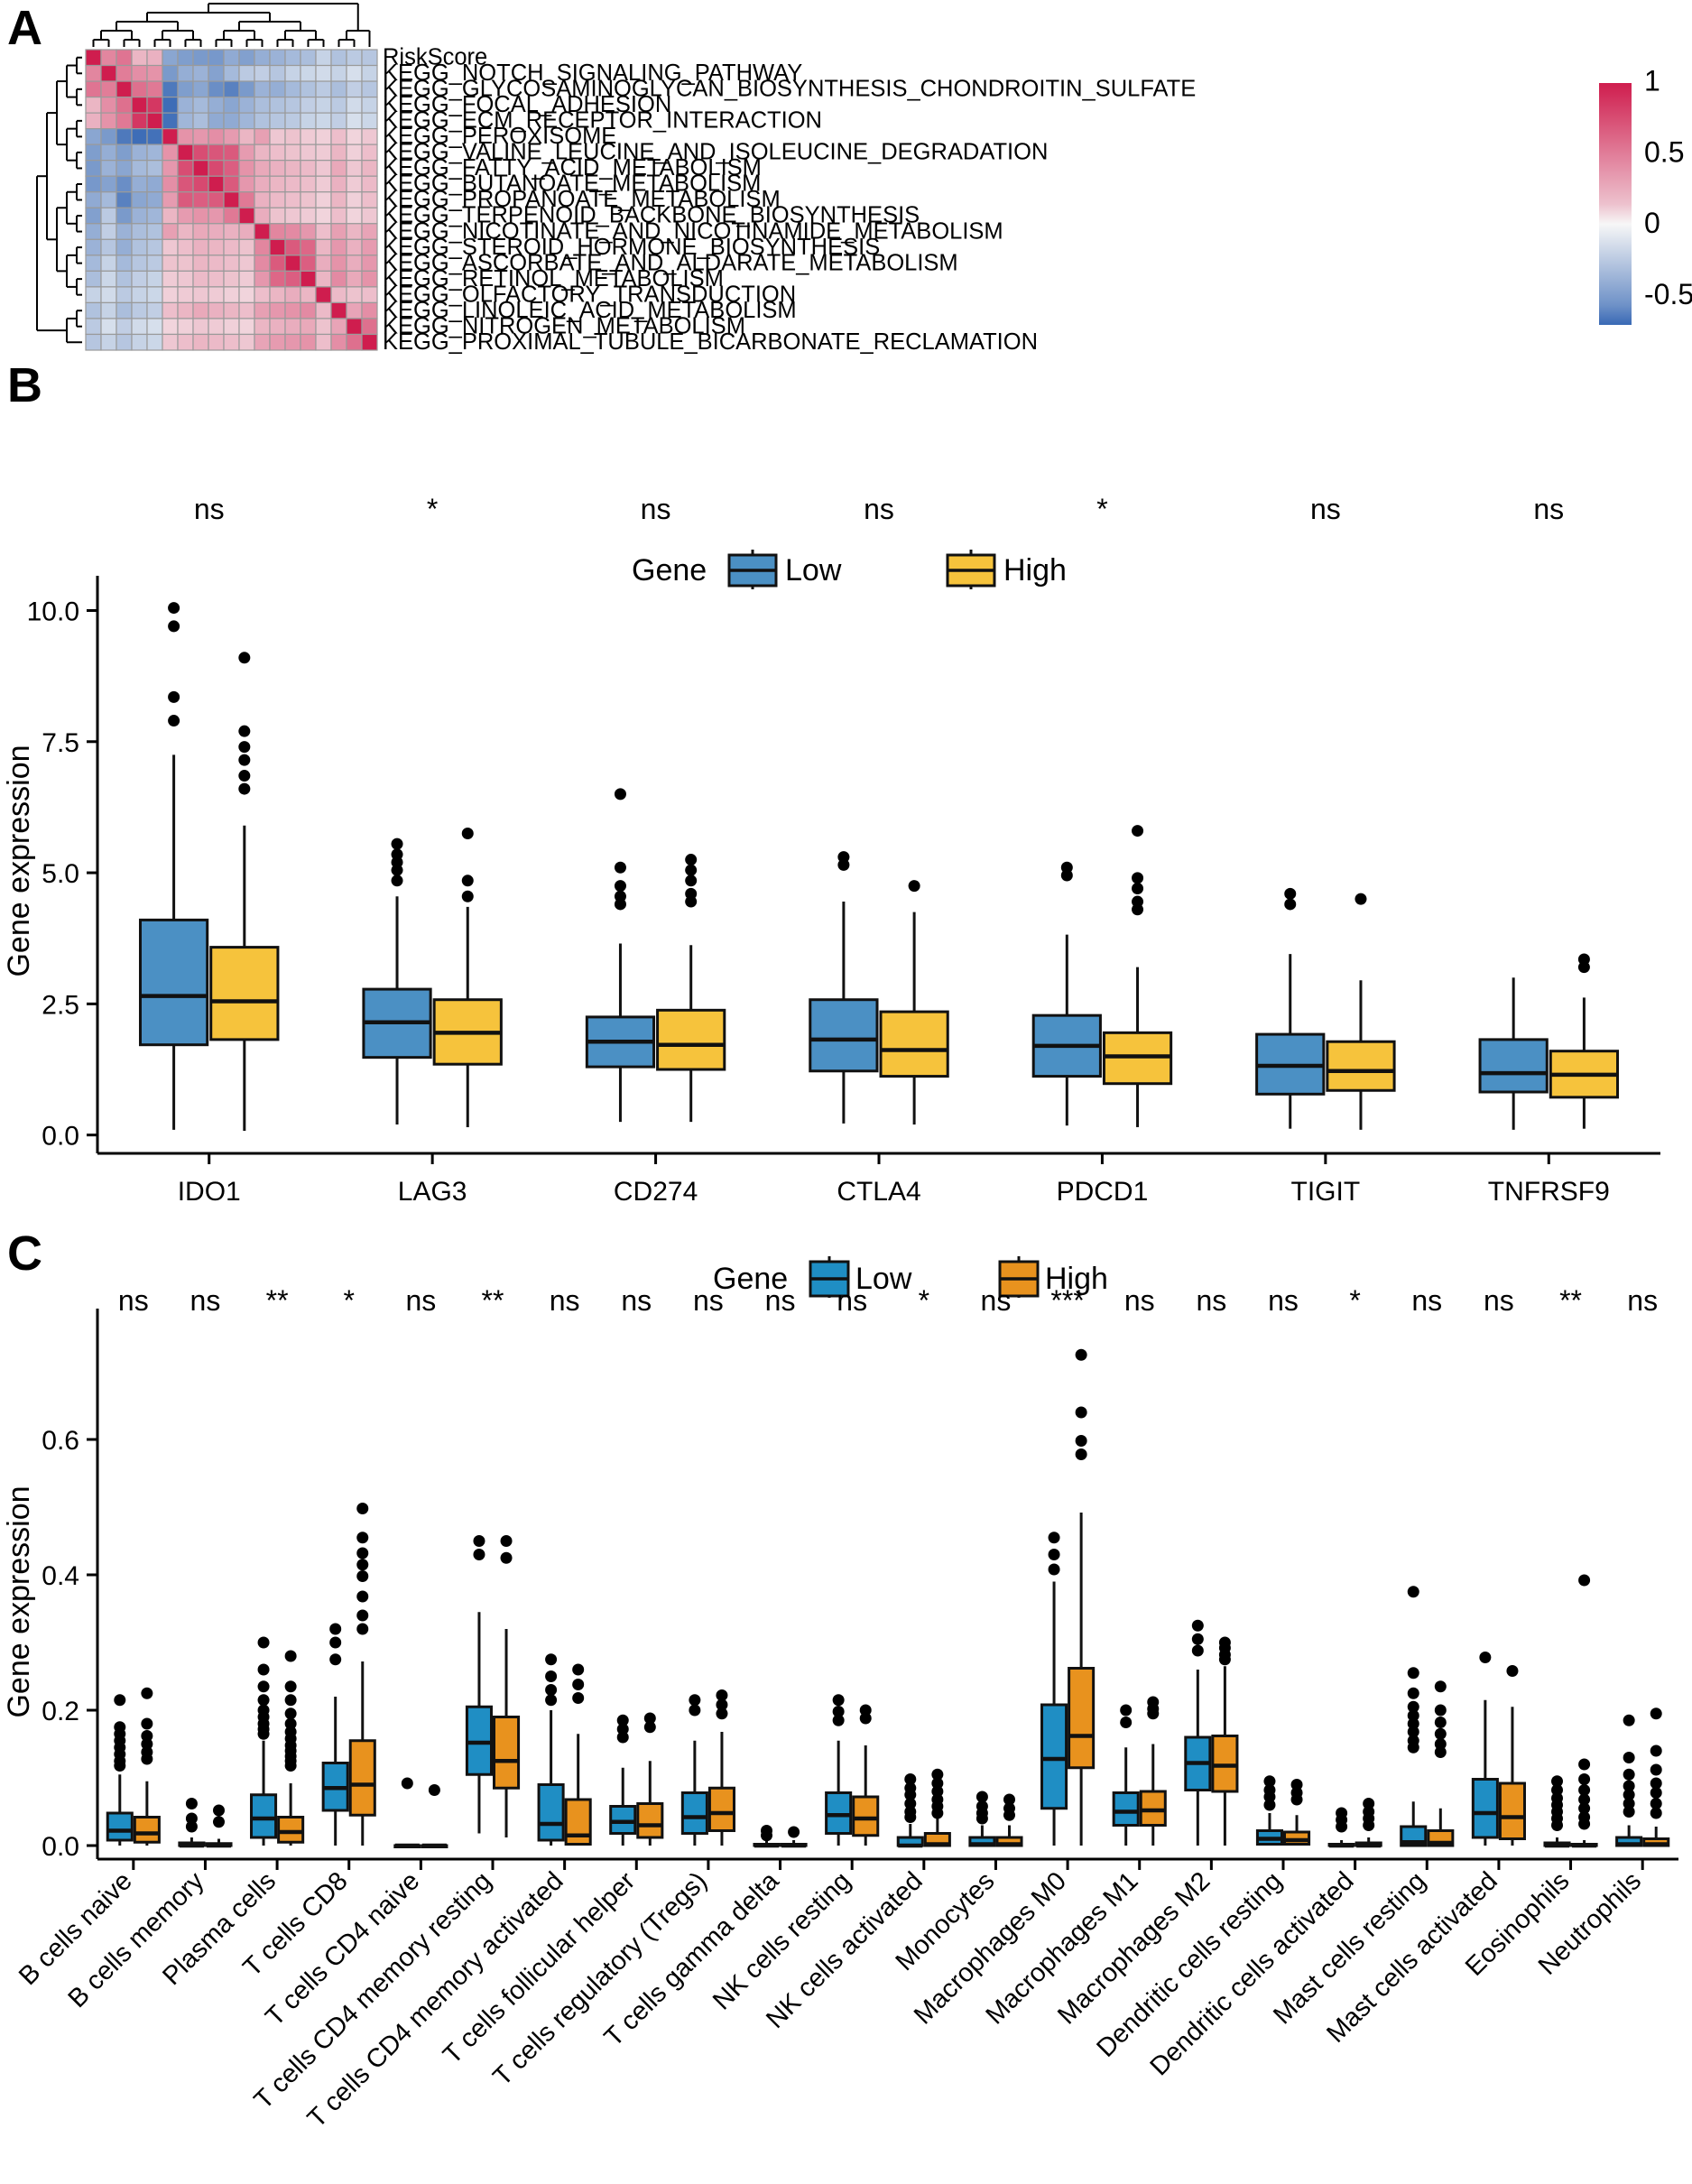  Describe the element at coordinates (784, 569) in the screenshot. I see `legend-item: Low` at that location.